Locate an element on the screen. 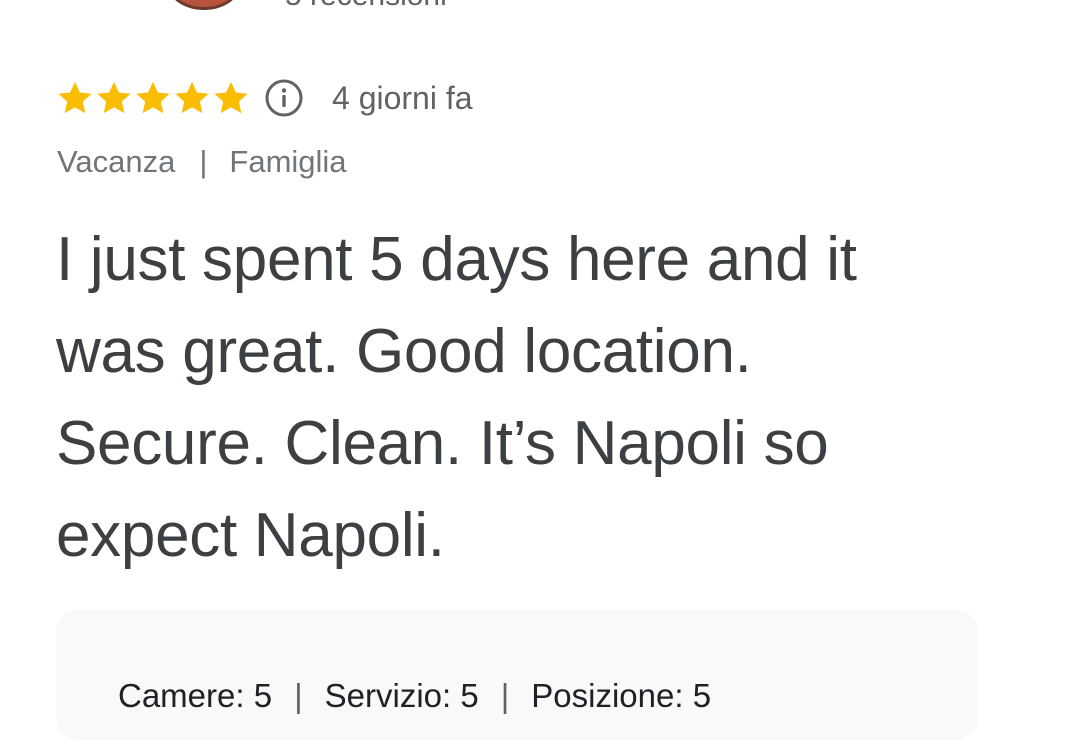 The height and width of the screenshot is (740, 1079). sub-rating-location: Posizione: 5 is located at coordinates (621, 695).